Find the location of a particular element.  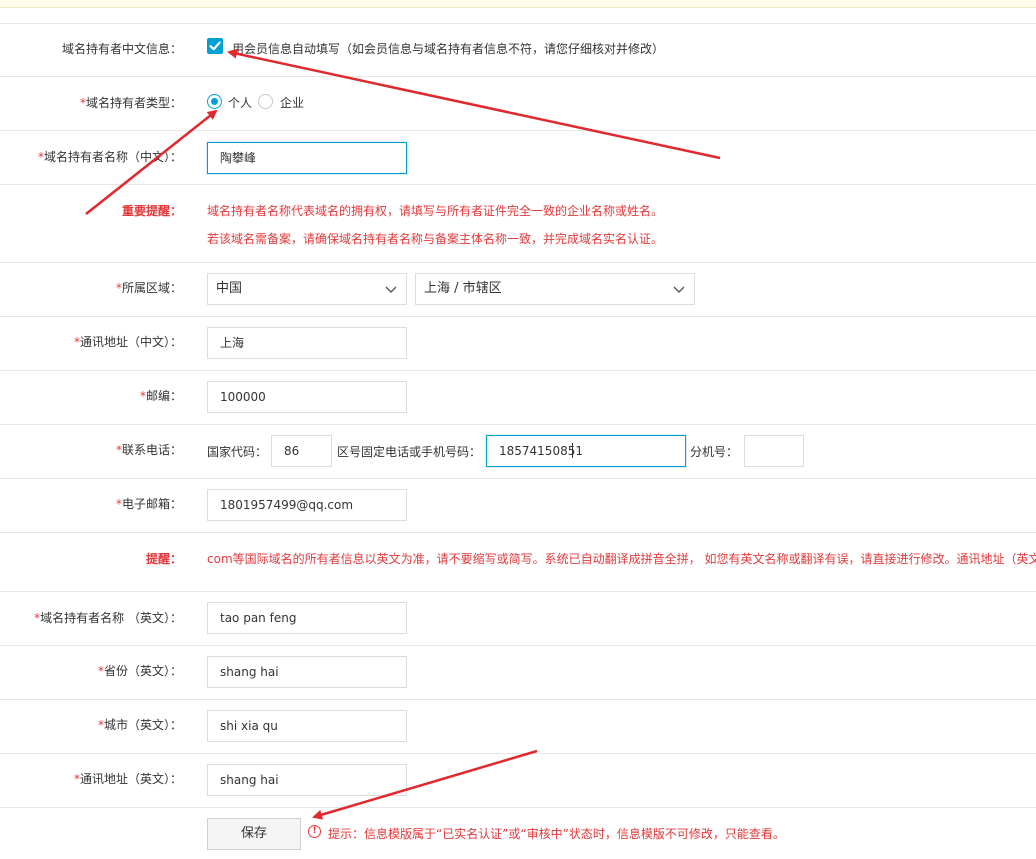

province-en-label-text: 省份（英文）： is located at coordinates (142, 671).